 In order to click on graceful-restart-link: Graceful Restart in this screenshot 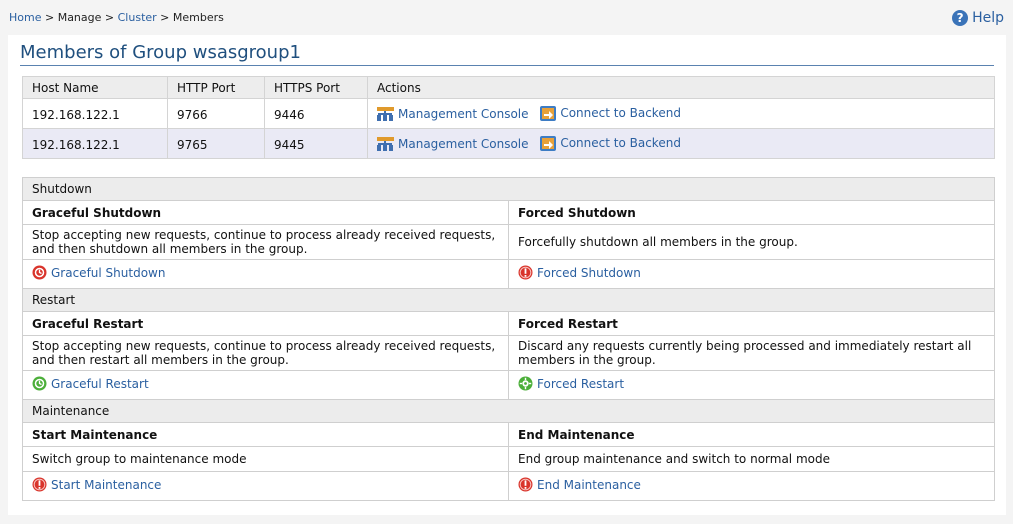, I will do `click(90, 383)`.